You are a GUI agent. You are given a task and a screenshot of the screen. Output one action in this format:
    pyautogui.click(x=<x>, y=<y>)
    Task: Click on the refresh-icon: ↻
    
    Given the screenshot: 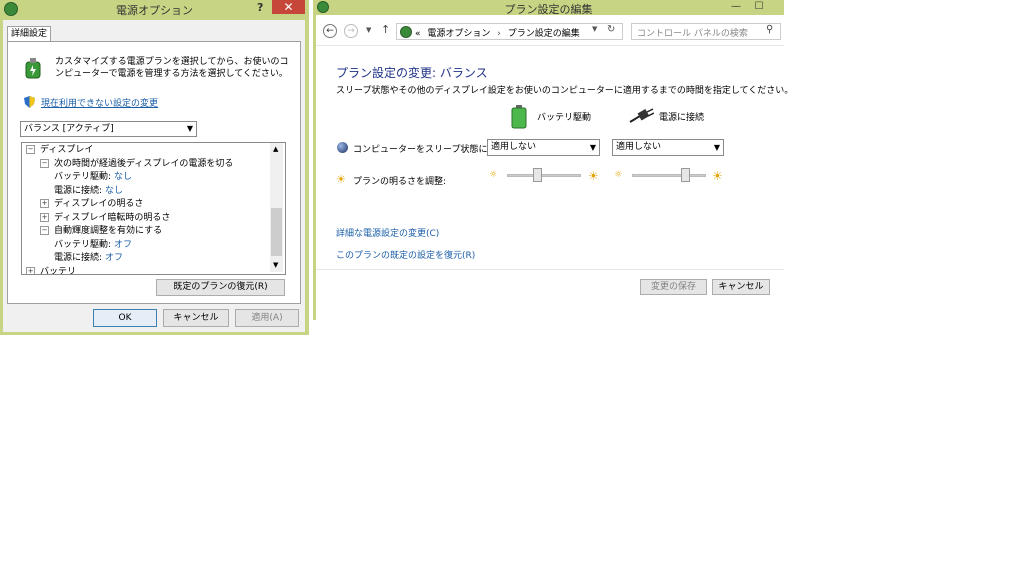 What is the action you would take?
    pyautogui.click(x=611, y=29)
    